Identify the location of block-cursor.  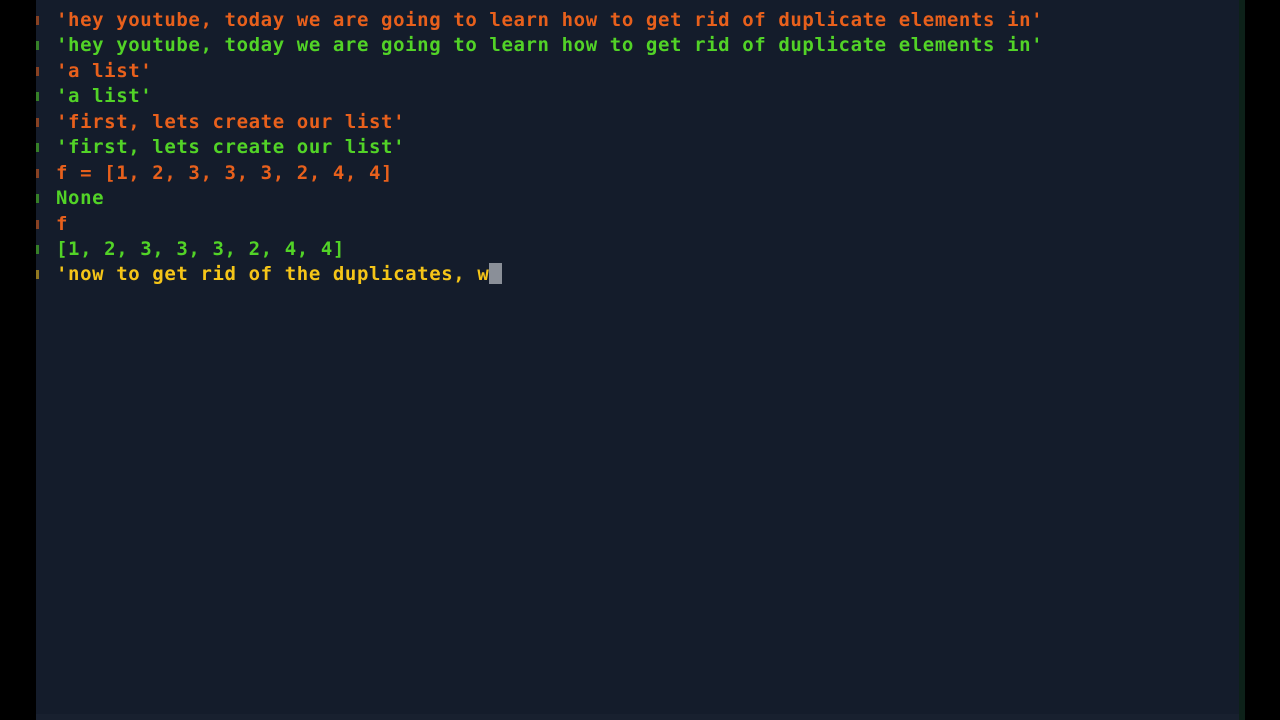
(496, 274).